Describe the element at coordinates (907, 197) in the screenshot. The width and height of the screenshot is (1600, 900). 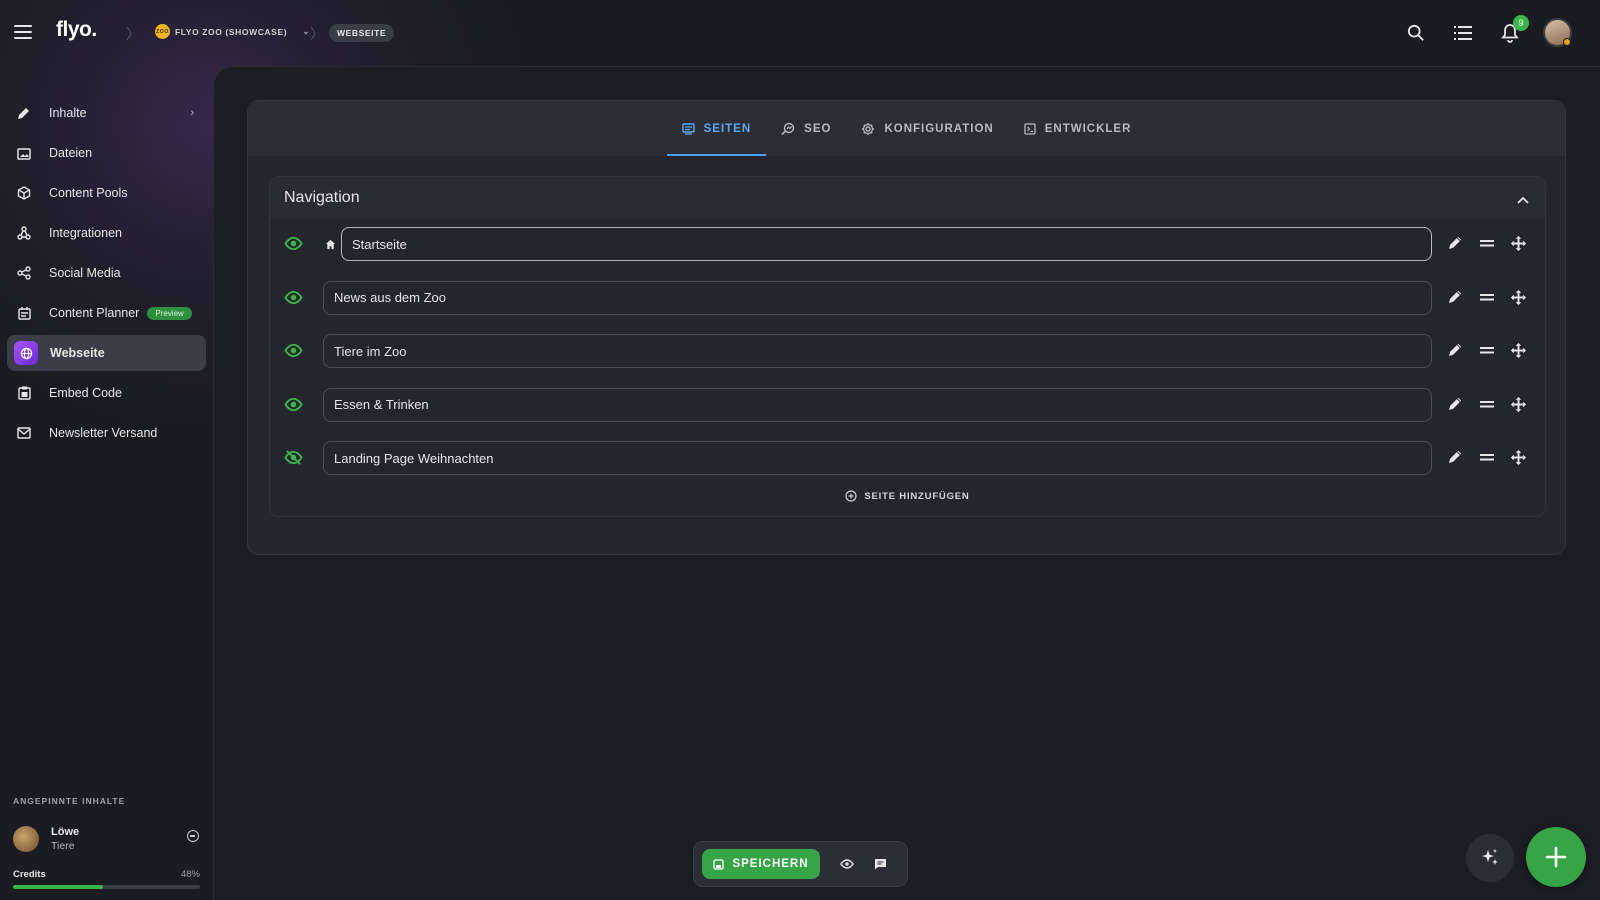
I see `navigation-panel-header: Navigation` at that location.